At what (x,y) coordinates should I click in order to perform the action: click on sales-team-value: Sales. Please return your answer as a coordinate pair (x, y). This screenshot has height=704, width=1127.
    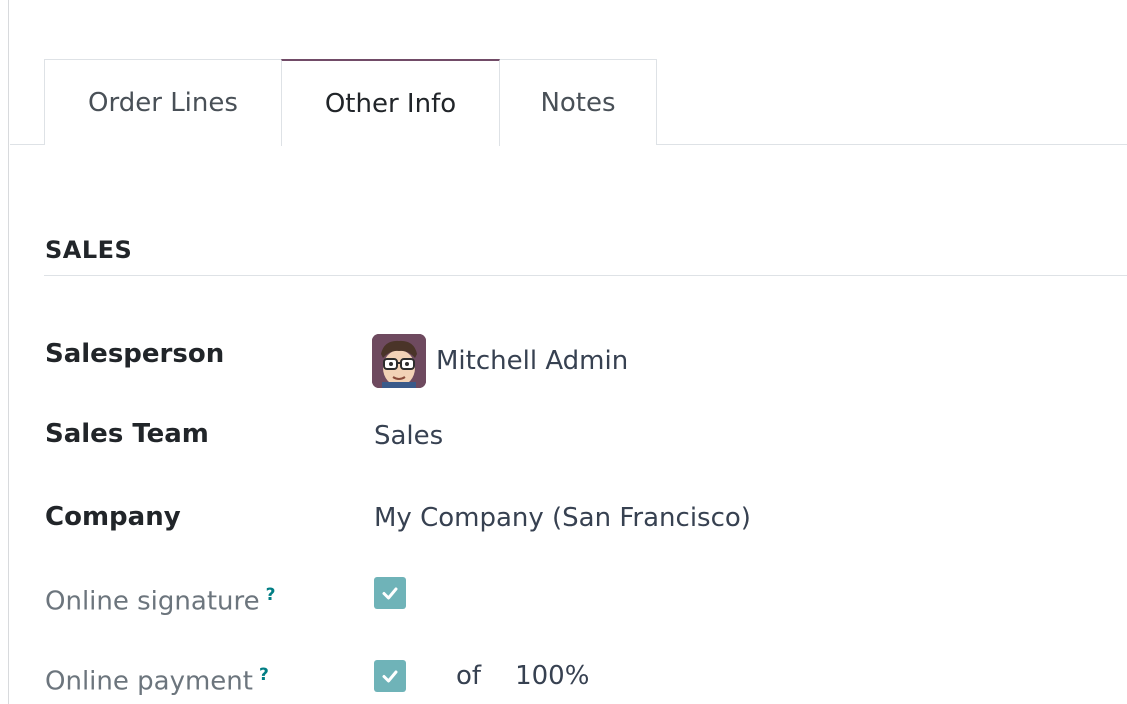
    Looking at the image, I should click on (409, 436).